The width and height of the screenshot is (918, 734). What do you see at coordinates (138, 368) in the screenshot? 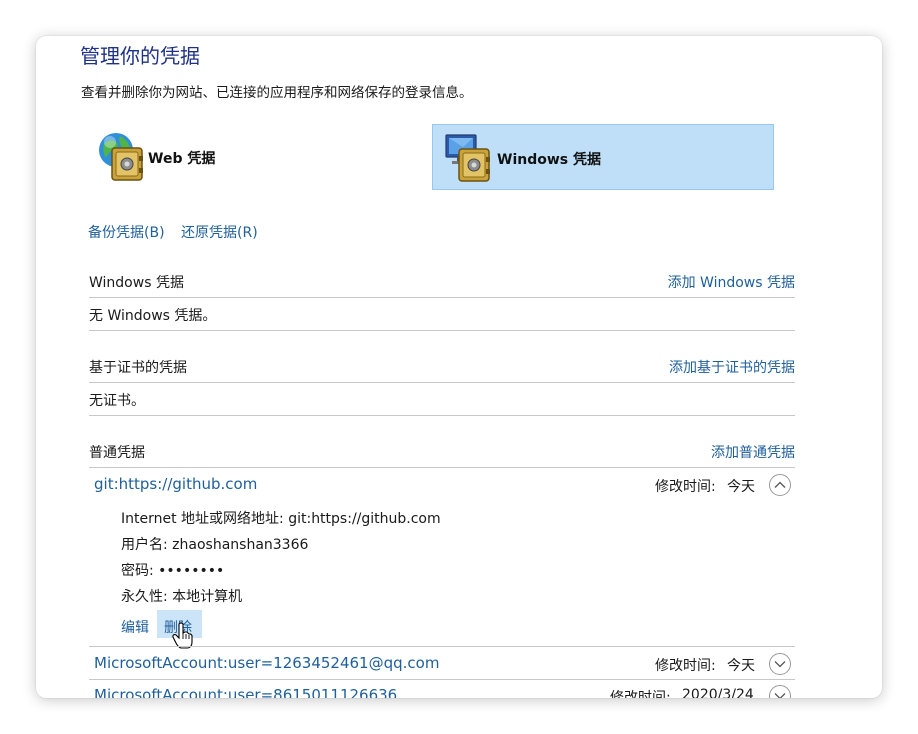
I see `certificate-credentials-title: 基于证书的凭据` at bounding box center [138, 368].